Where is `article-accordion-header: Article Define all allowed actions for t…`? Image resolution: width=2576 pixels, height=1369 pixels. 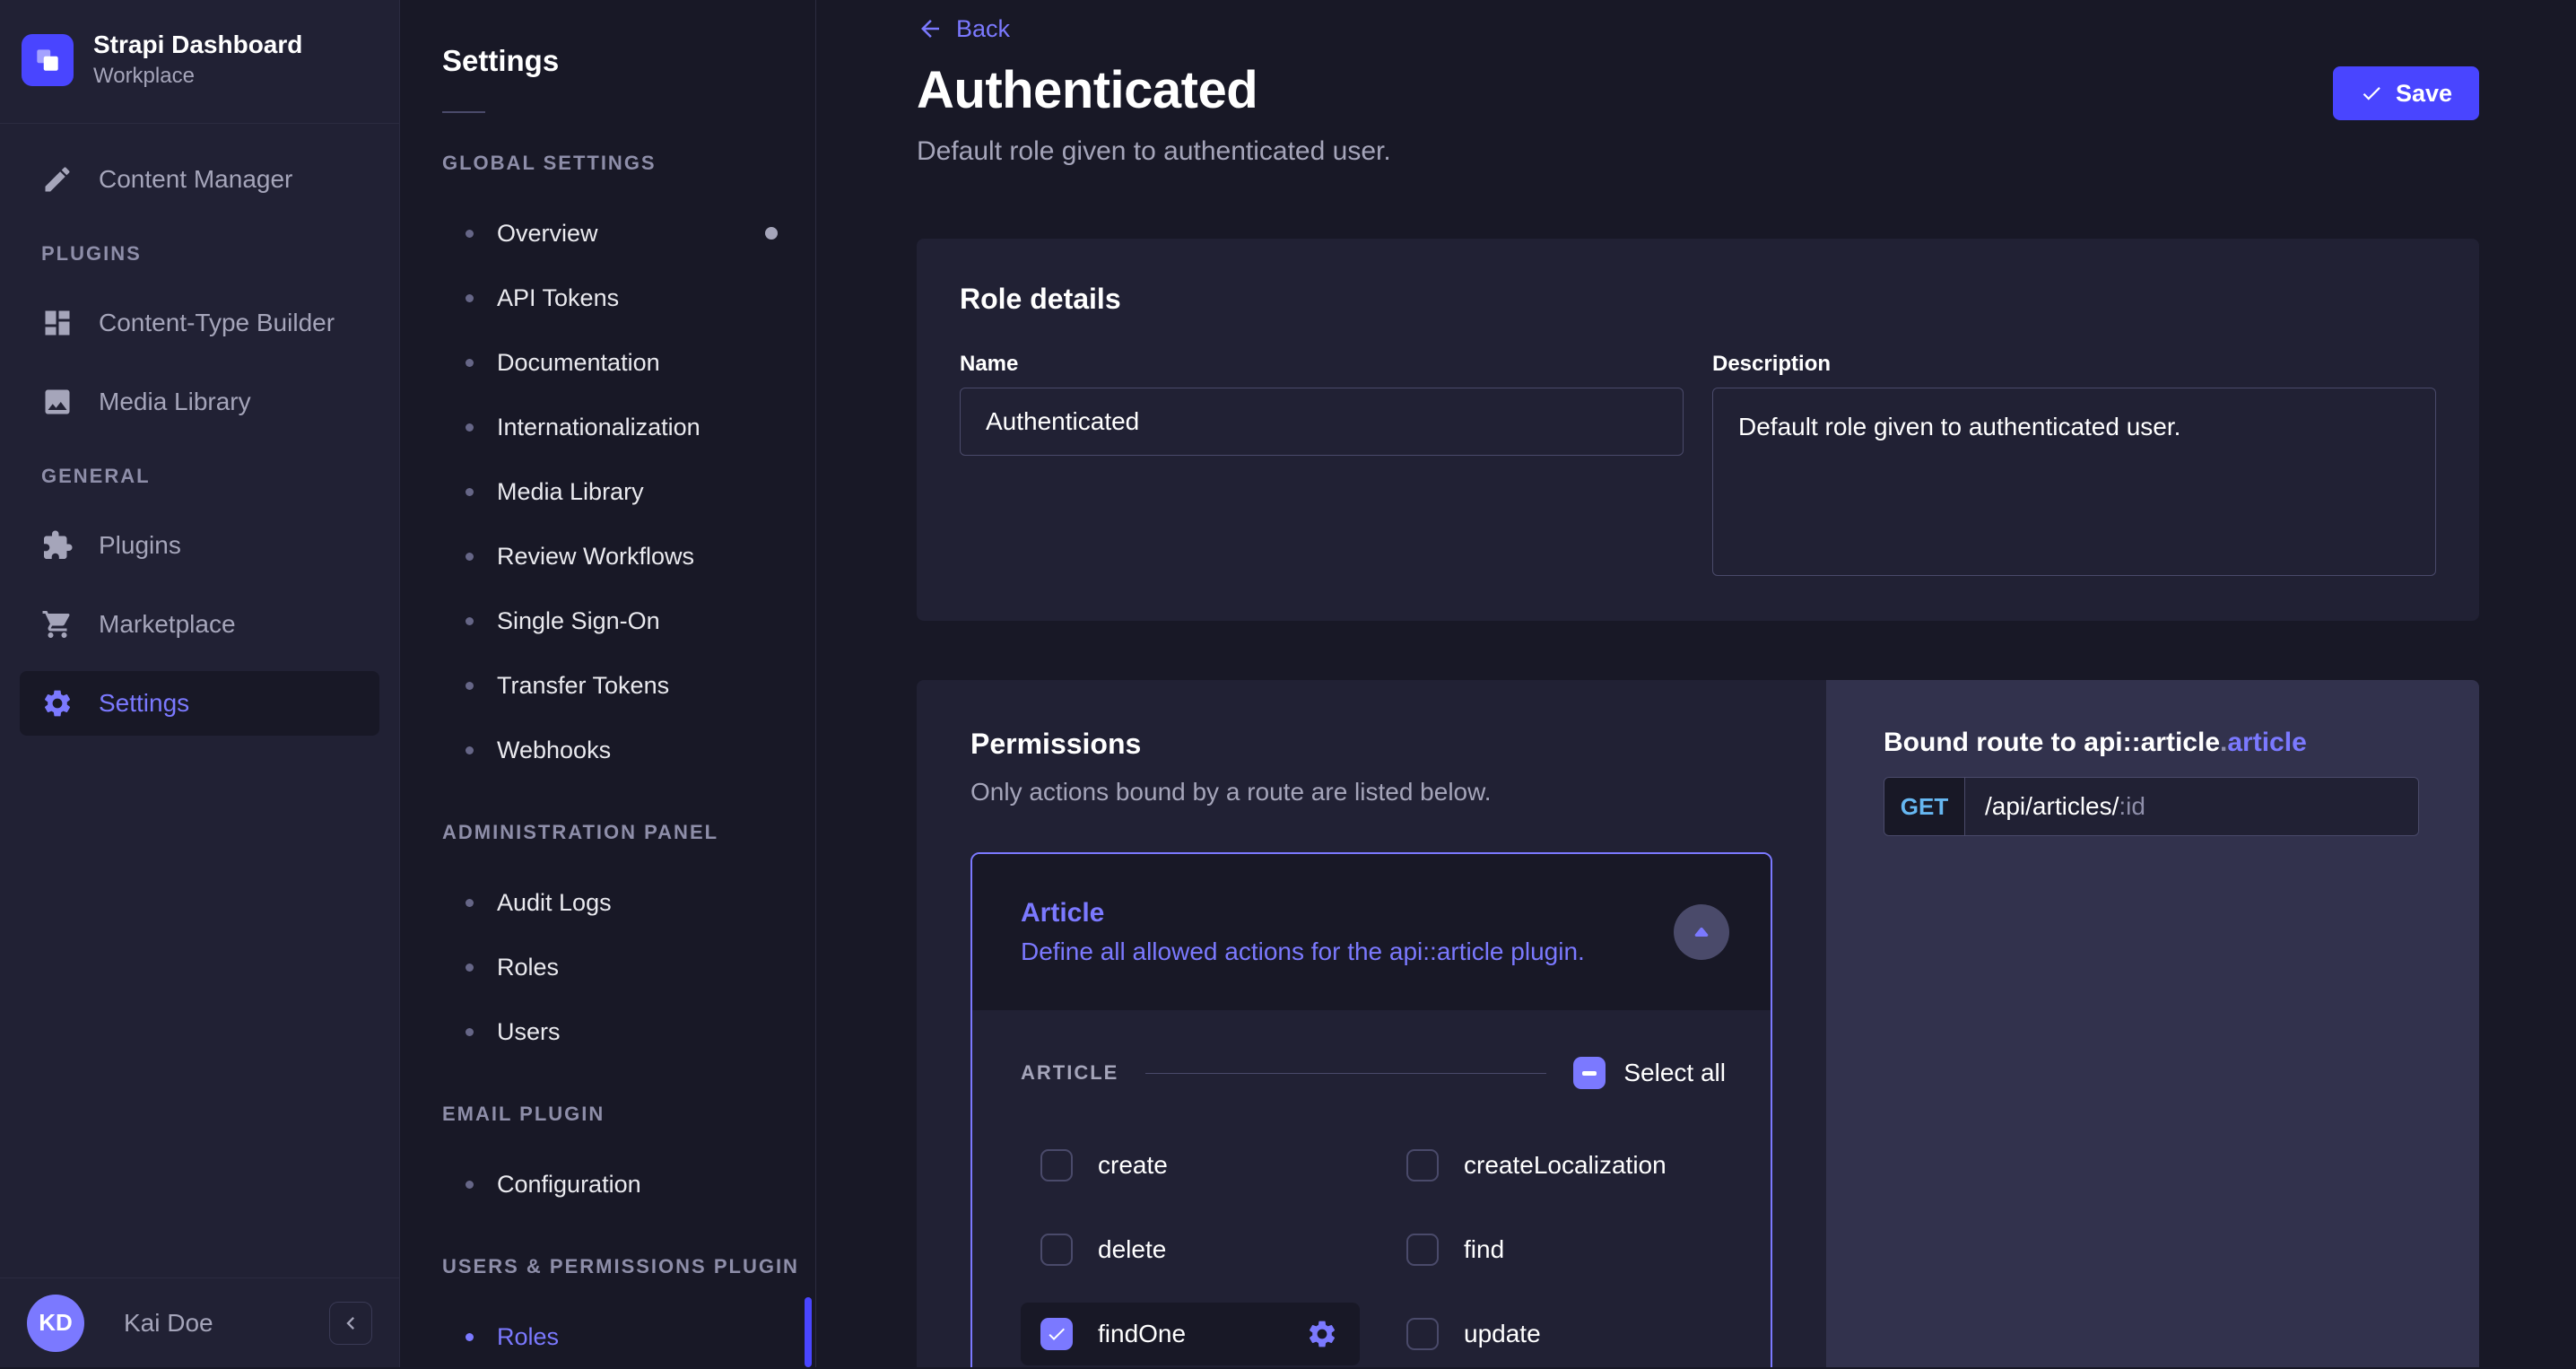 article-accordion-header: Article Define all allowed actions for t… is located at coordinates (1371, 932).